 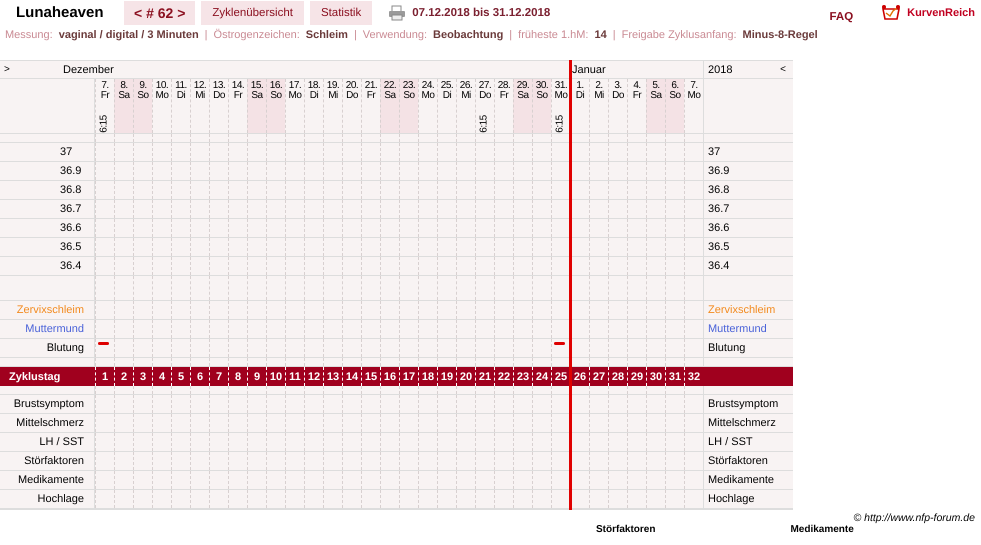 I want to click on cycle-navigation: < # 62 >, so click(x=160, y=12).